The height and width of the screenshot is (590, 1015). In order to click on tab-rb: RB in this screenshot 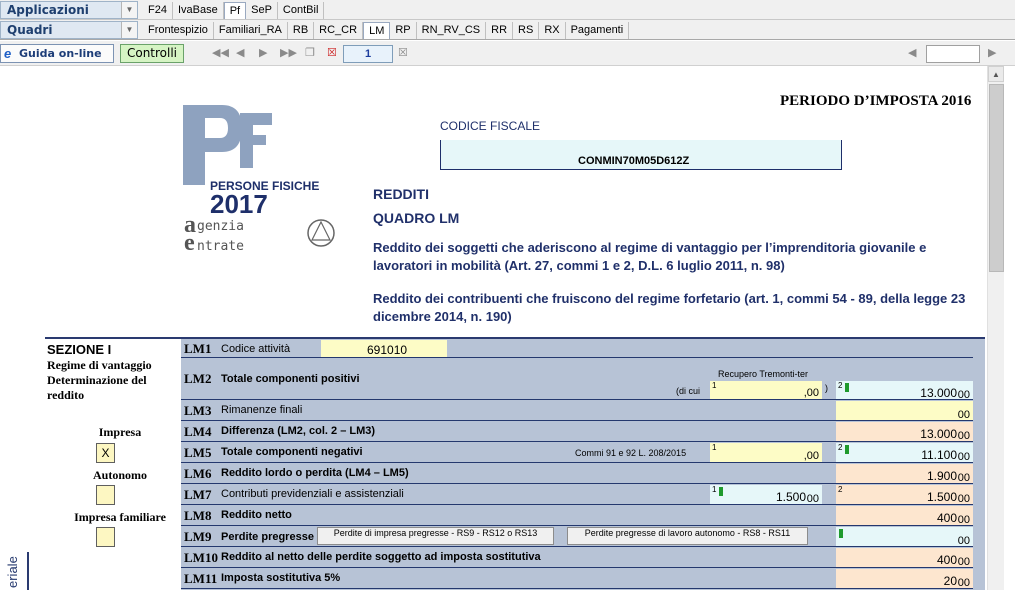, I will do `click(301, 30)`.